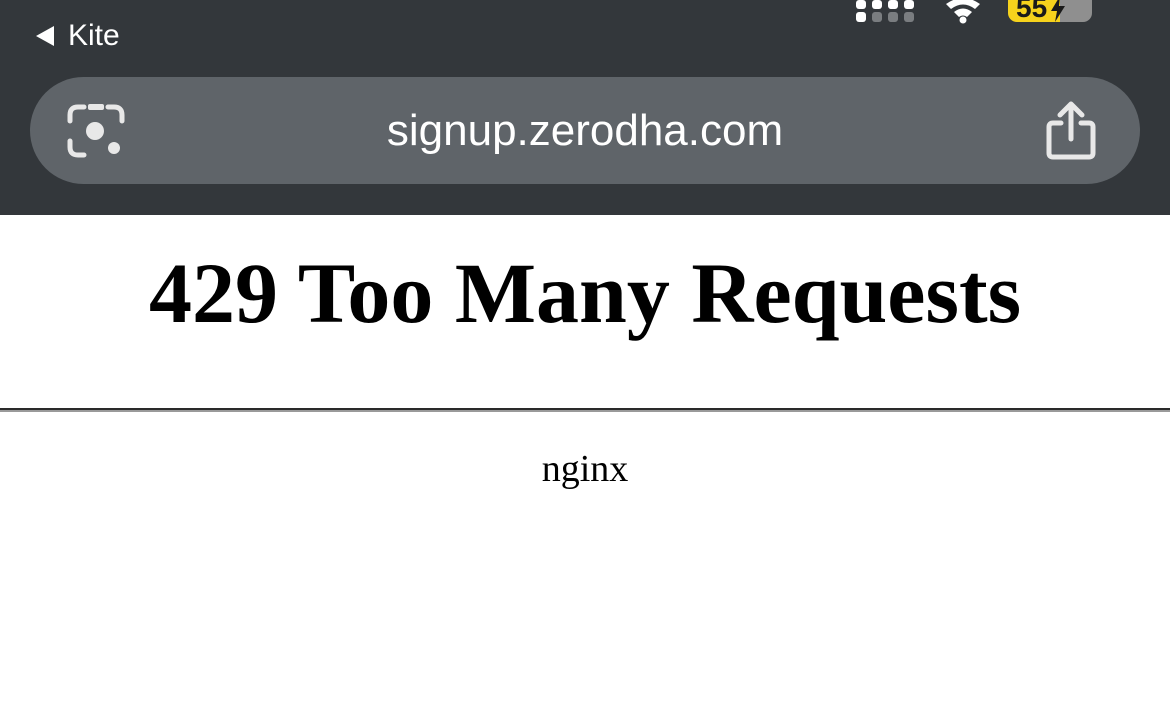 The image size is (1170, 703). I want to click on share-icon, so click(1071, 131).